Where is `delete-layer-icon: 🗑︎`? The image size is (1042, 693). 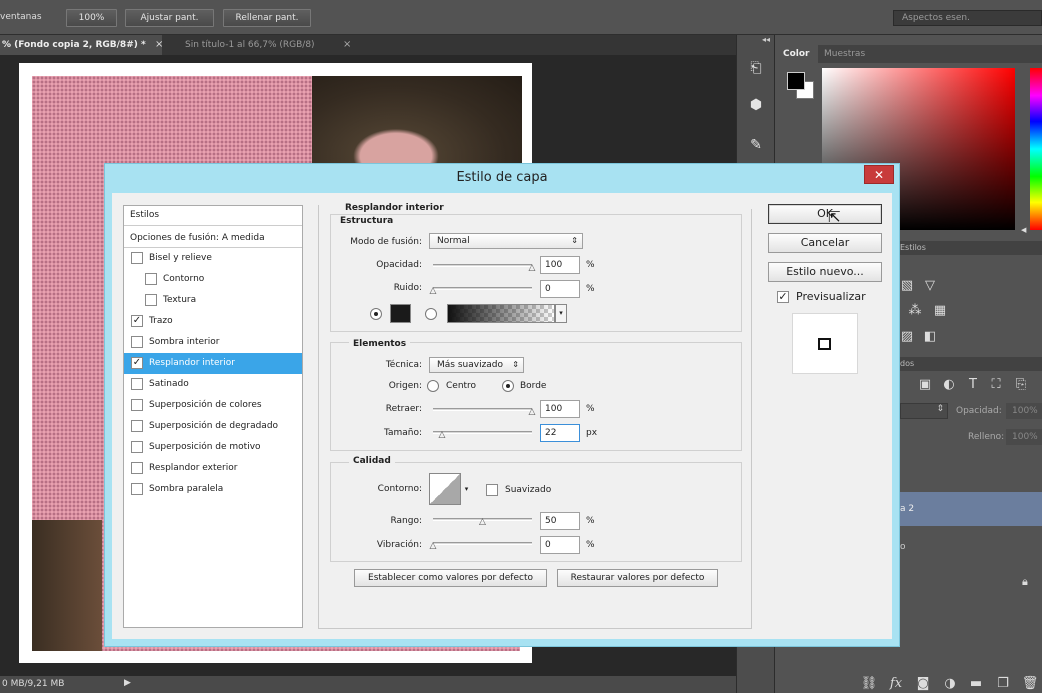 delete-layer-icon: 🗑︎ is located at coordinates (1030, 684).